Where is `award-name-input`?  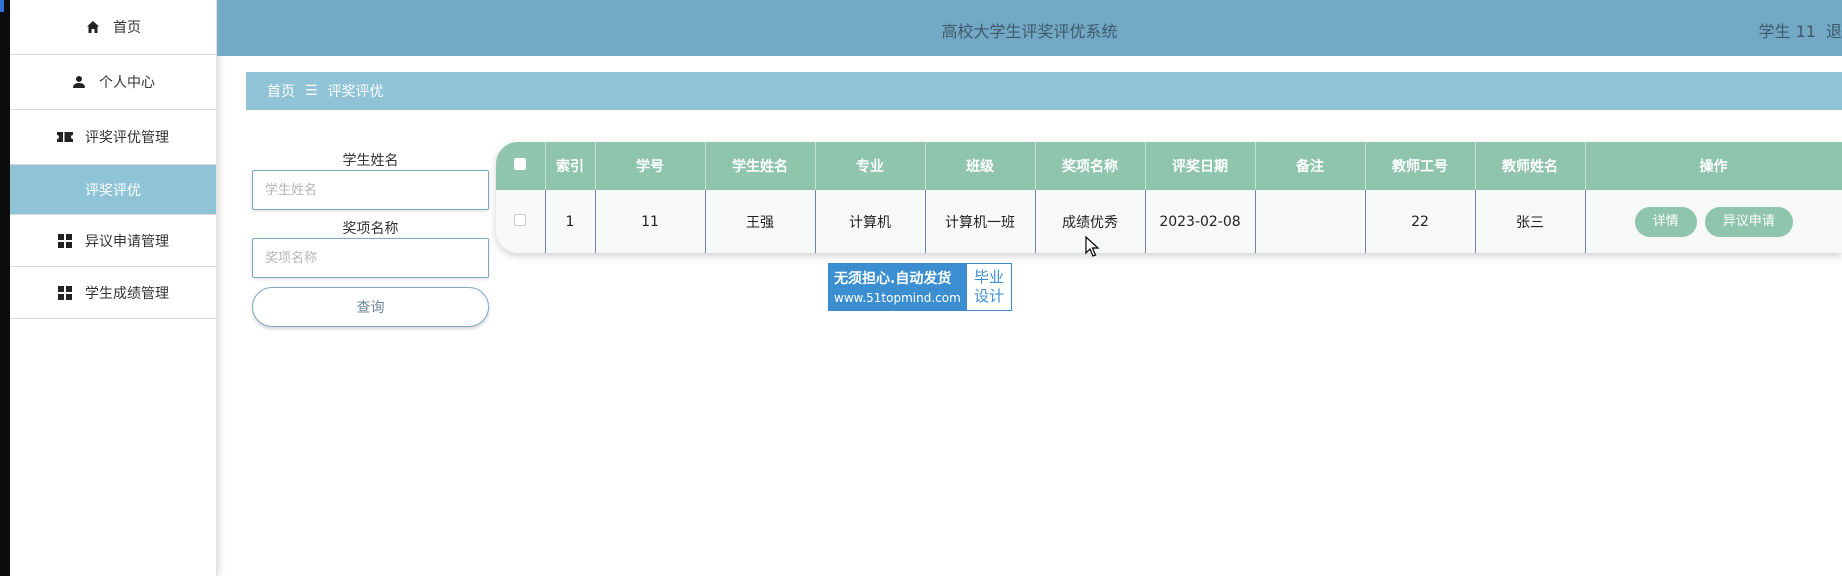 award-name-input is located at coordinates (370, 258).